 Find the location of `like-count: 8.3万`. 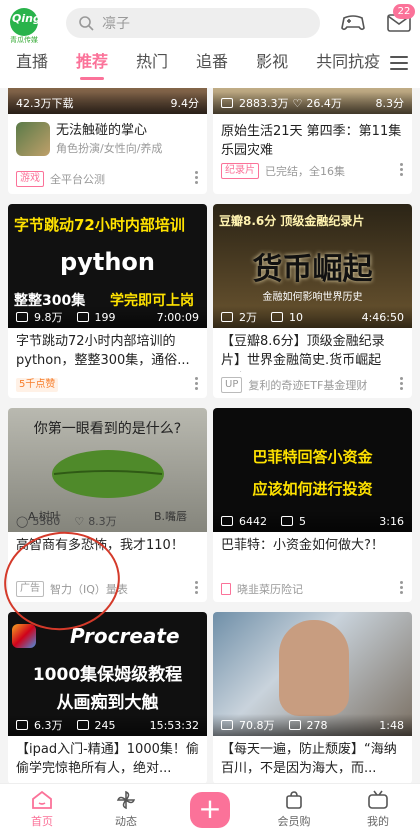

like-count: 8.3万 is located at coordinates (102, 521).